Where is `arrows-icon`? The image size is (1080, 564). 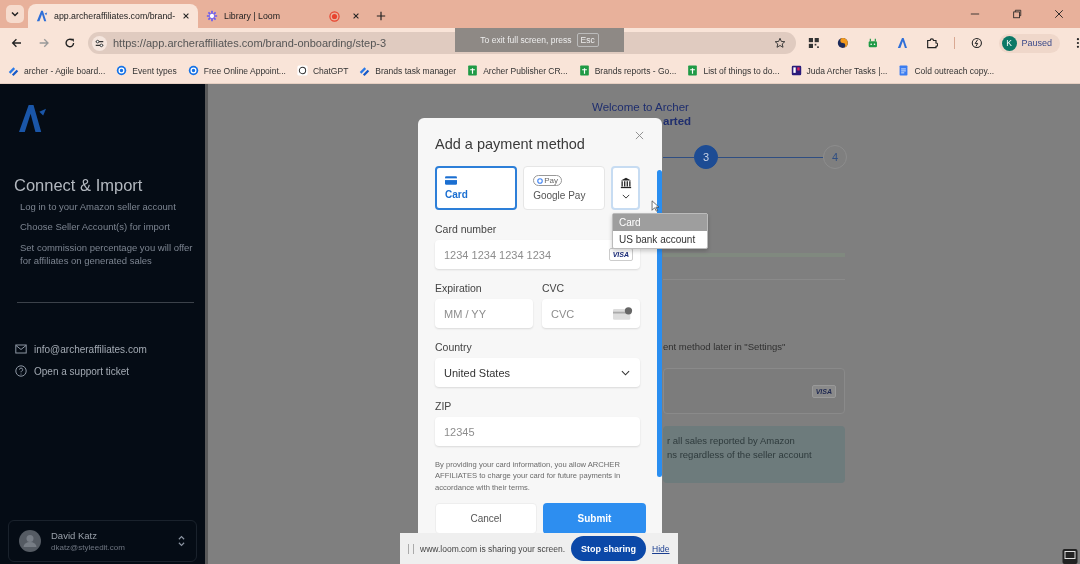
arrows-icon is located at coordinates (13, 70).